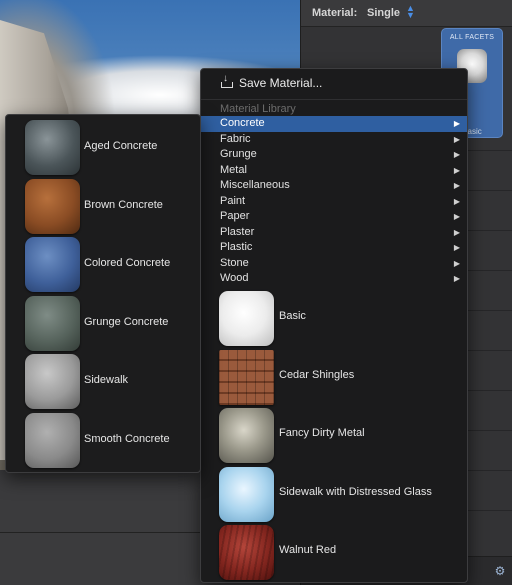  What do you see at coordinates (127, 438) in the screenshot?
I see `concrete-material-label: Smooth Concrete` at bounding box center [127, 438].